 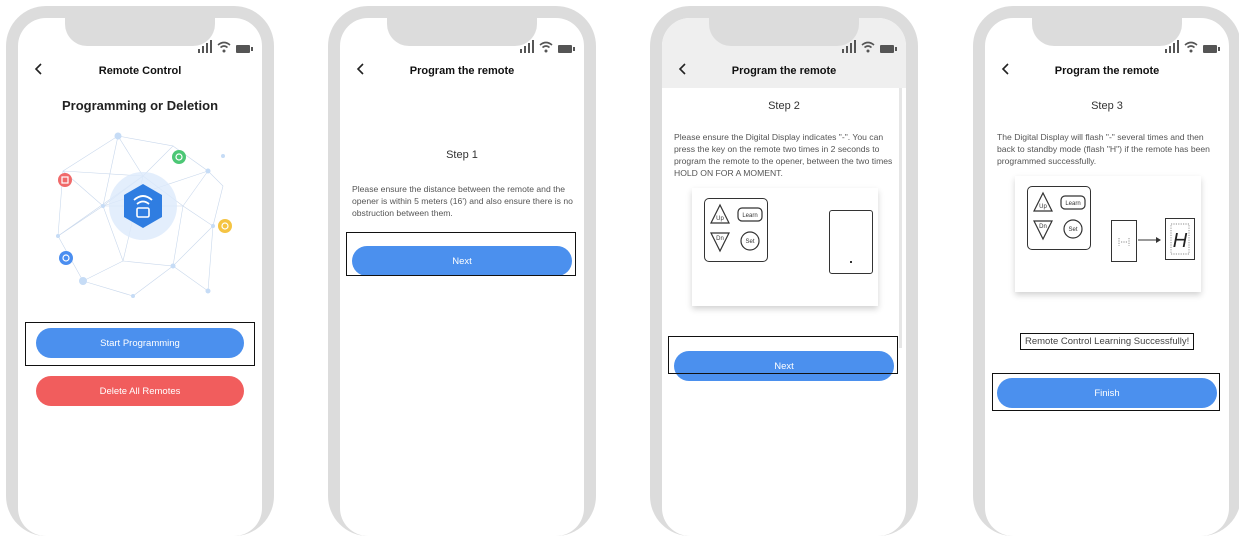 I want to click on highlight-box-start, so click(x=140, y=344).